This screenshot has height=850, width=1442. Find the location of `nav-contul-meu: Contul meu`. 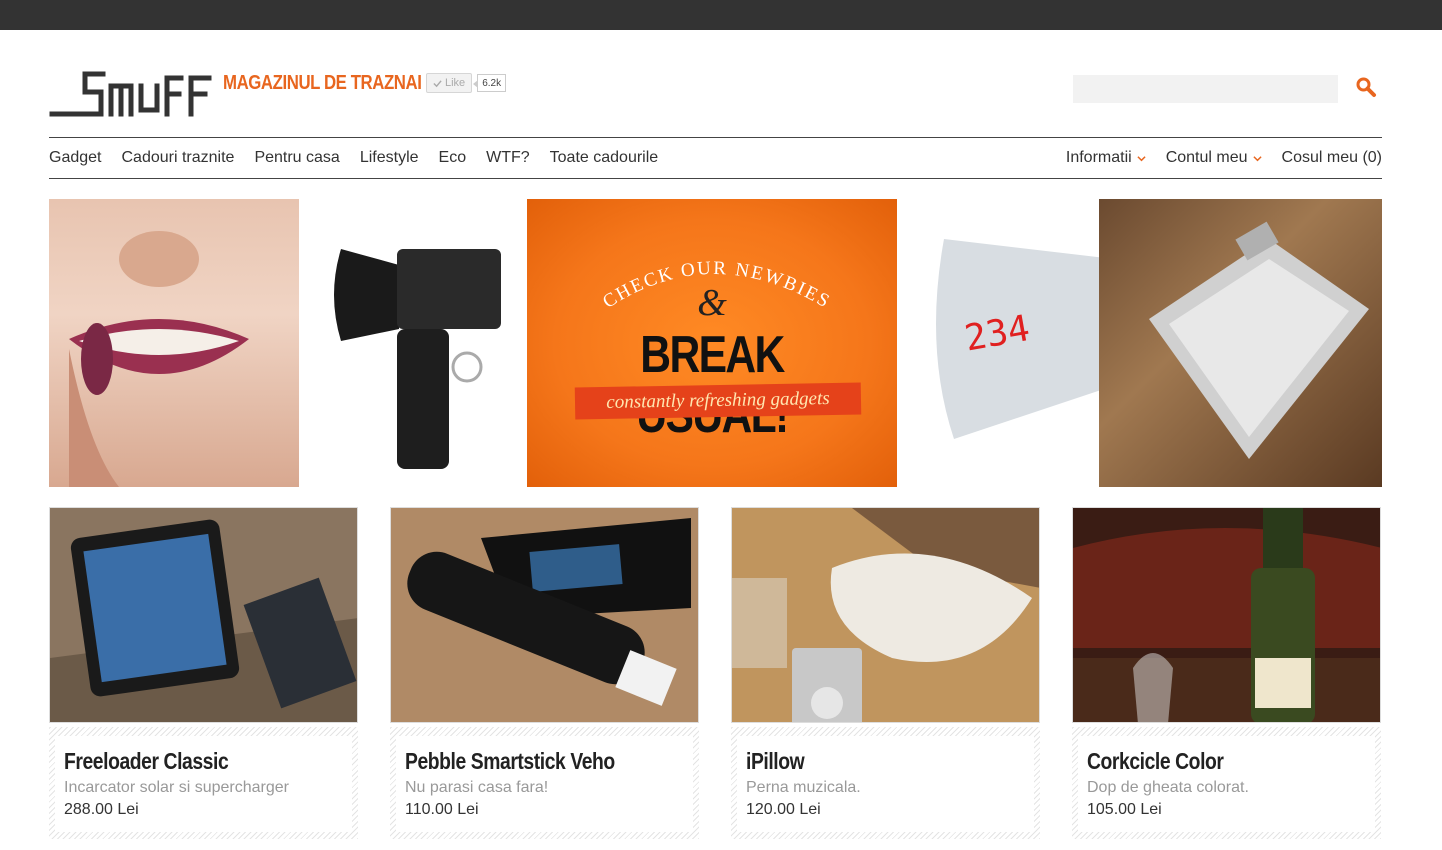

nav-contul-meu: Contul meu is located at coordinates (1214, 158).